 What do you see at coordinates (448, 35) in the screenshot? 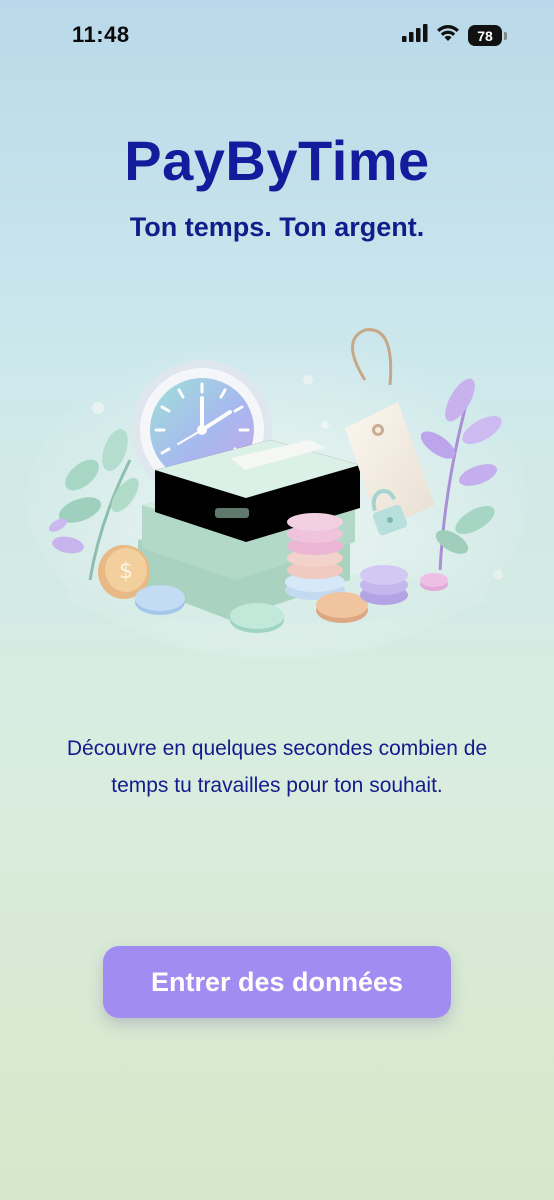
I see `wifi-icon` at bounding box center [448, 35].